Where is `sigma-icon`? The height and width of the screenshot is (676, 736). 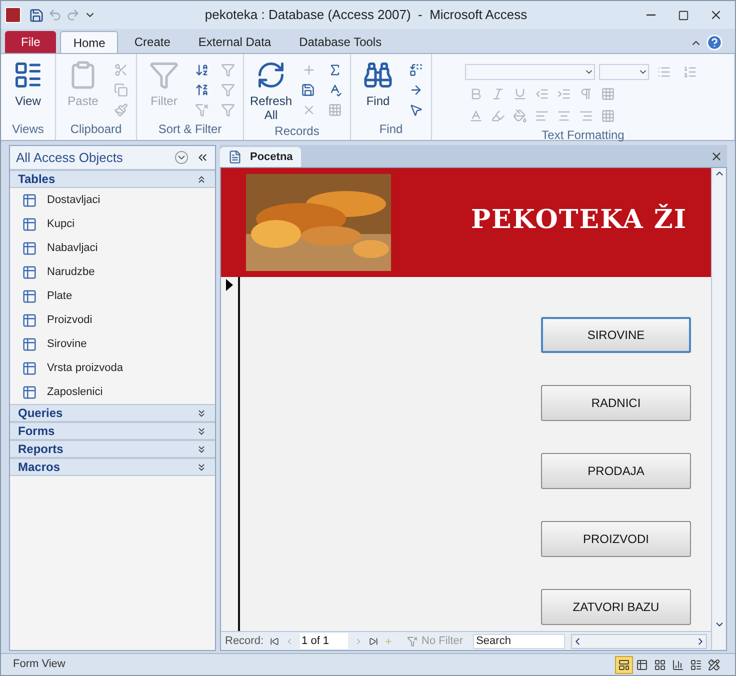
sigma-icon is located at coordinates (335, 70).